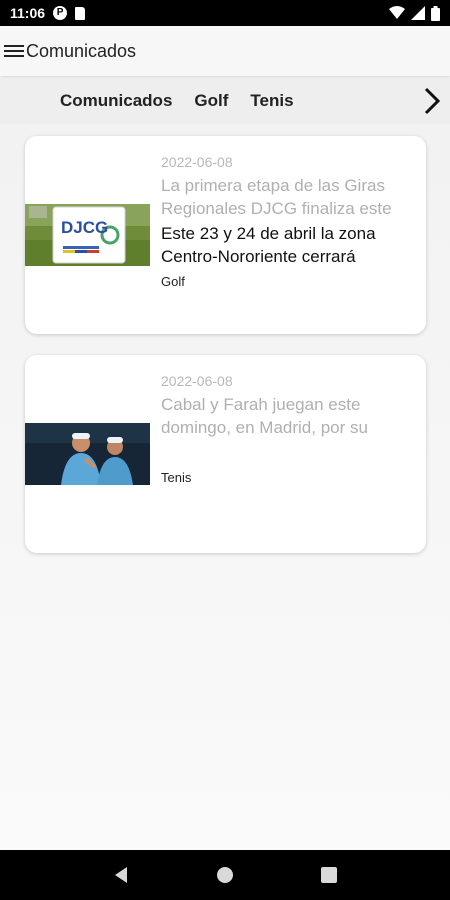 Image resolution: width=450 pixels, height=900 pixels. What do you see at coordinates (116, 101) in the screenshot?
I see `tab-comunicados: Comunicados` at bounding box center [116, 101].